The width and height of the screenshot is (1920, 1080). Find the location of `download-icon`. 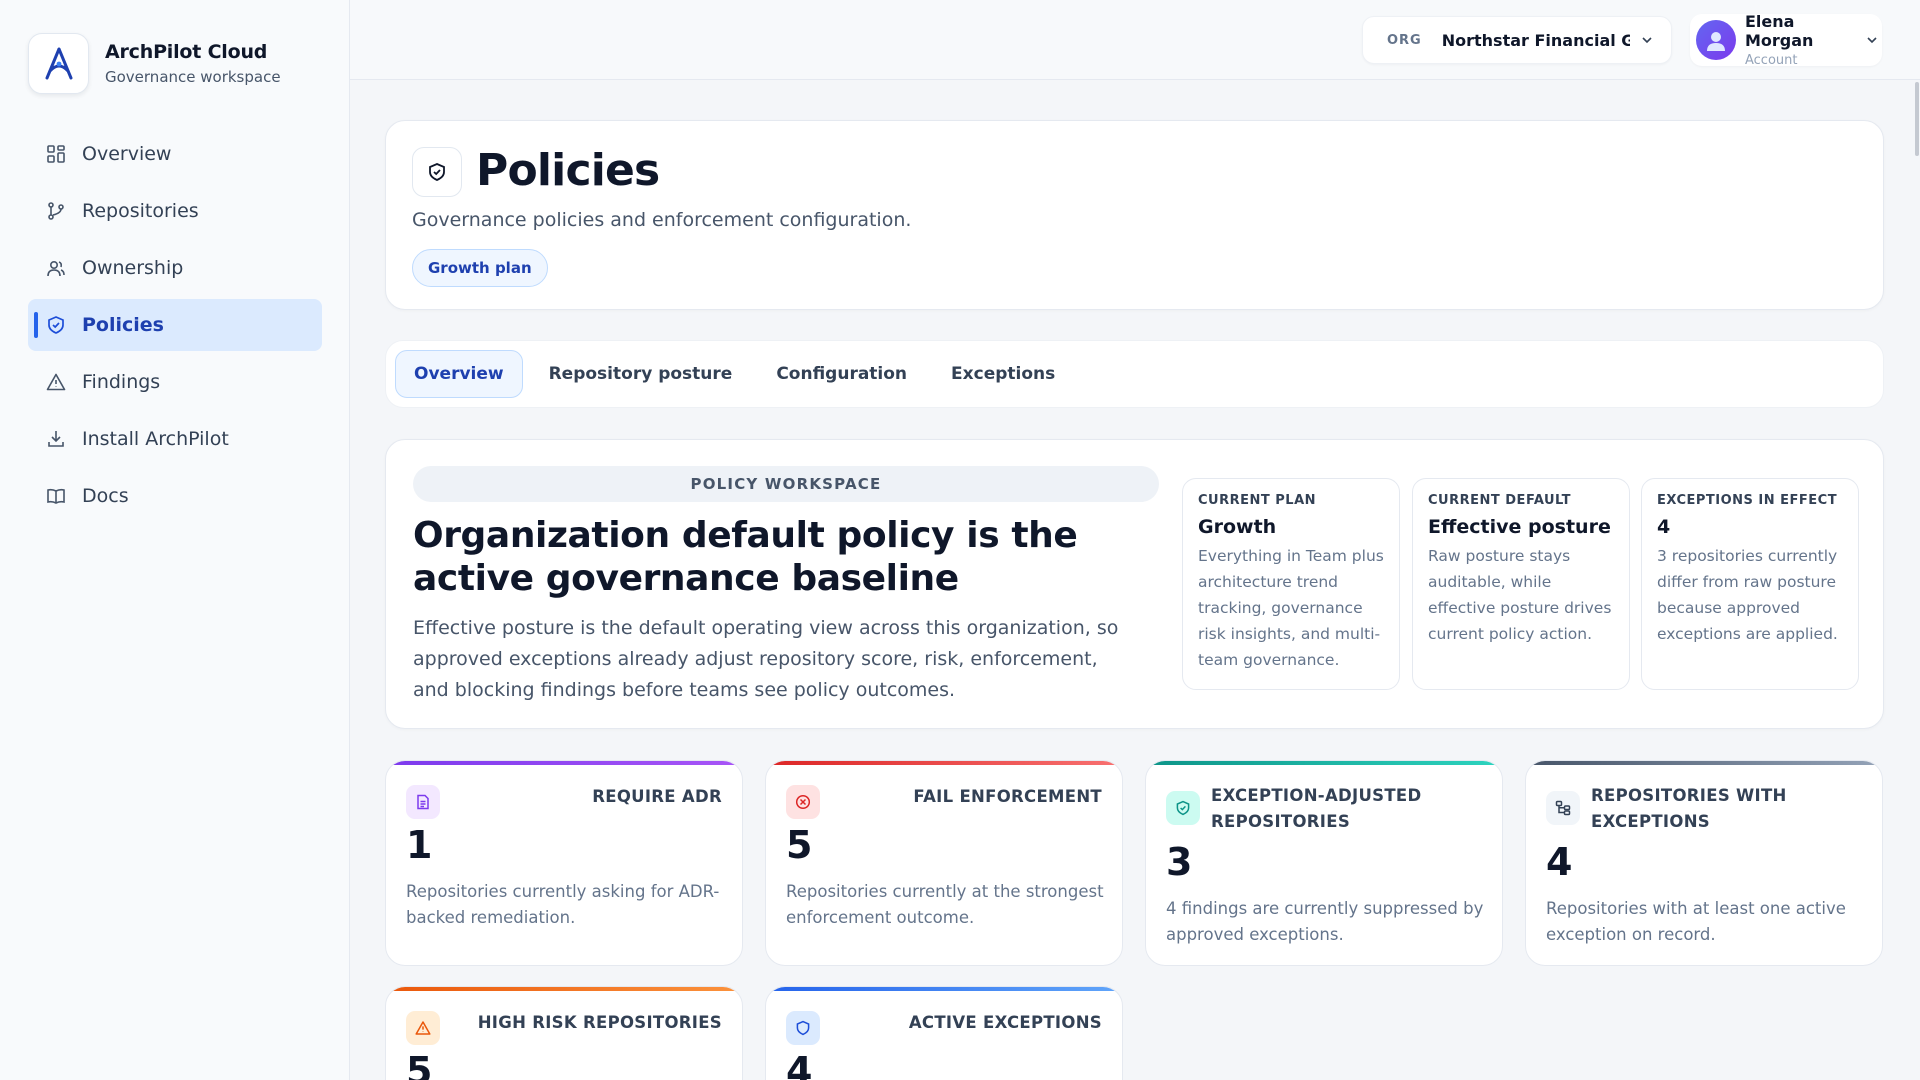

download-icon is located at coordinates (56, 439).